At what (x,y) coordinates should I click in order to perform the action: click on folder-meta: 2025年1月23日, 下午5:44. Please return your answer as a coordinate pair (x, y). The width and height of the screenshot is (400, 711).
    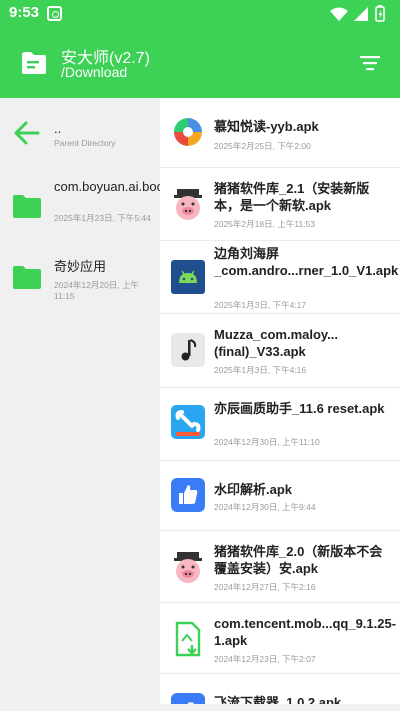
    Looking at the image, I should click on (102, 218).